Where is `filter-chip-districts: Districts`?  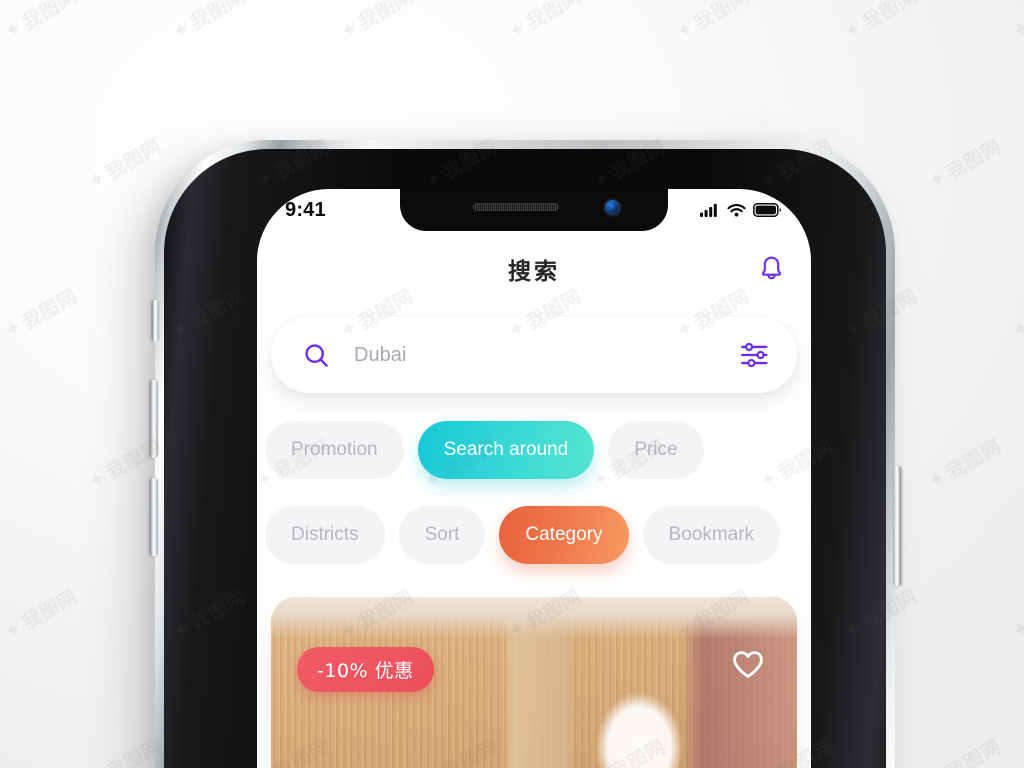 filter-chip-districts: Districts is located at coordinates (325, 535).